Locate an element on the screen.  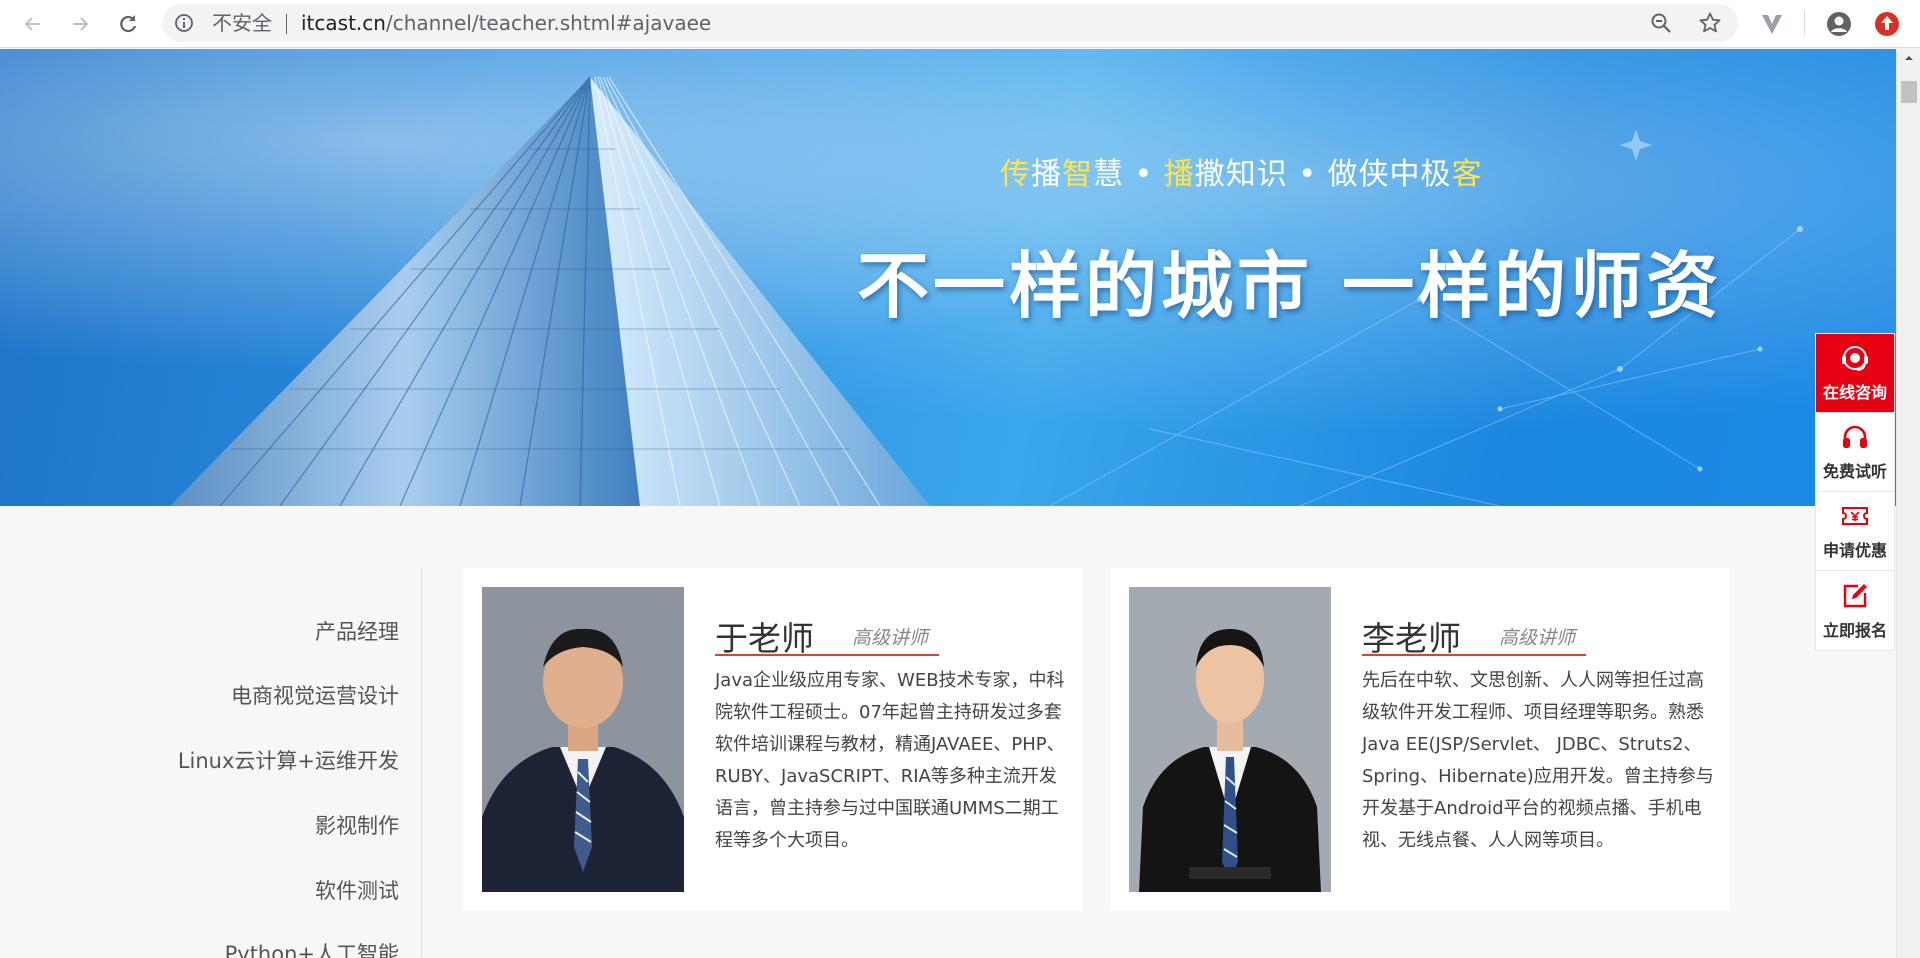
back-button is located at coordinates (33, 24).